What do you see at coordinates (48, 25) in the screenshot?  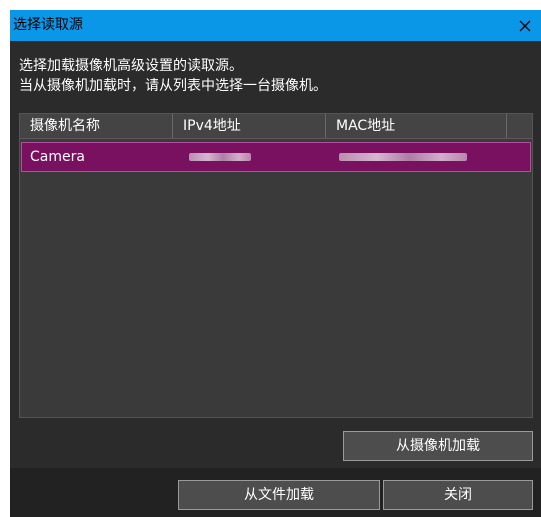 I see `window-title: 选择读取源` at bounding box center [48, 25].